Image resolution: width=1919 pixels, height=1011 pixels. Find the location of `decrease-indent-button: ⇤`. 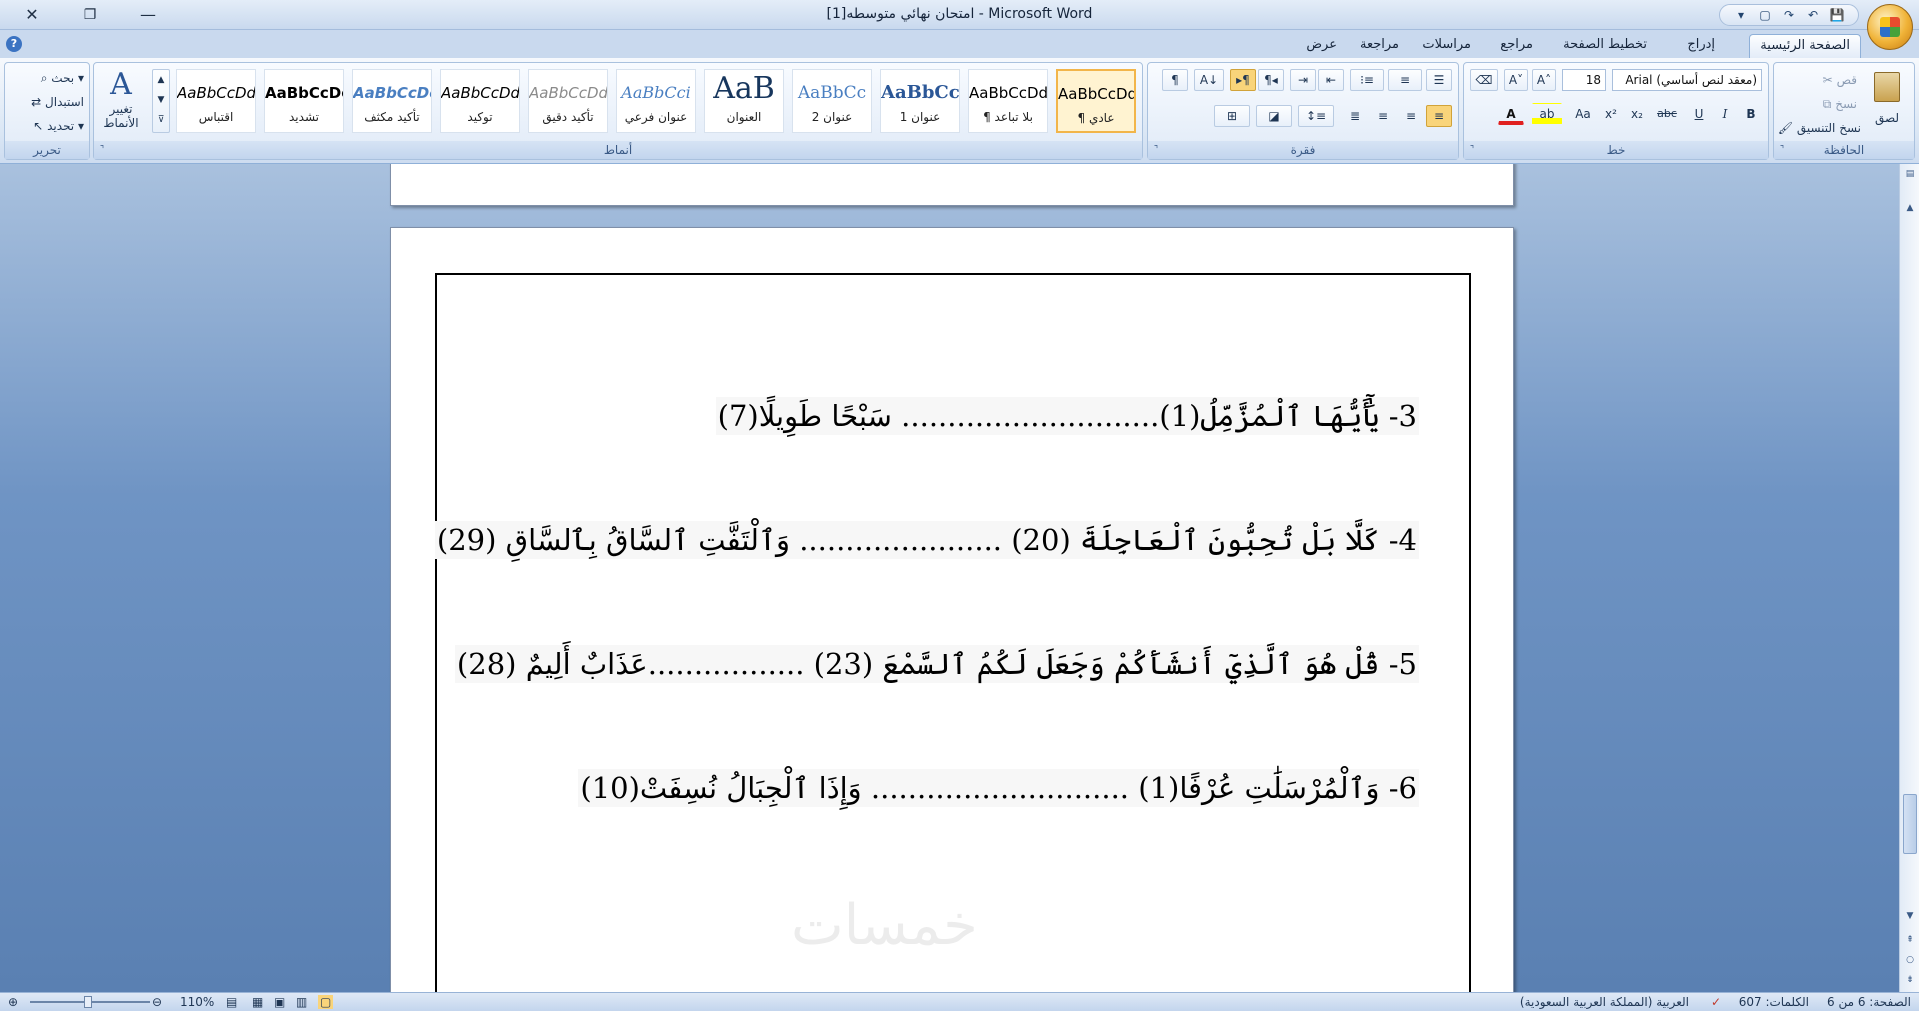

decrease-indent-button: ⇤ is located at coordinates (1331, 80).